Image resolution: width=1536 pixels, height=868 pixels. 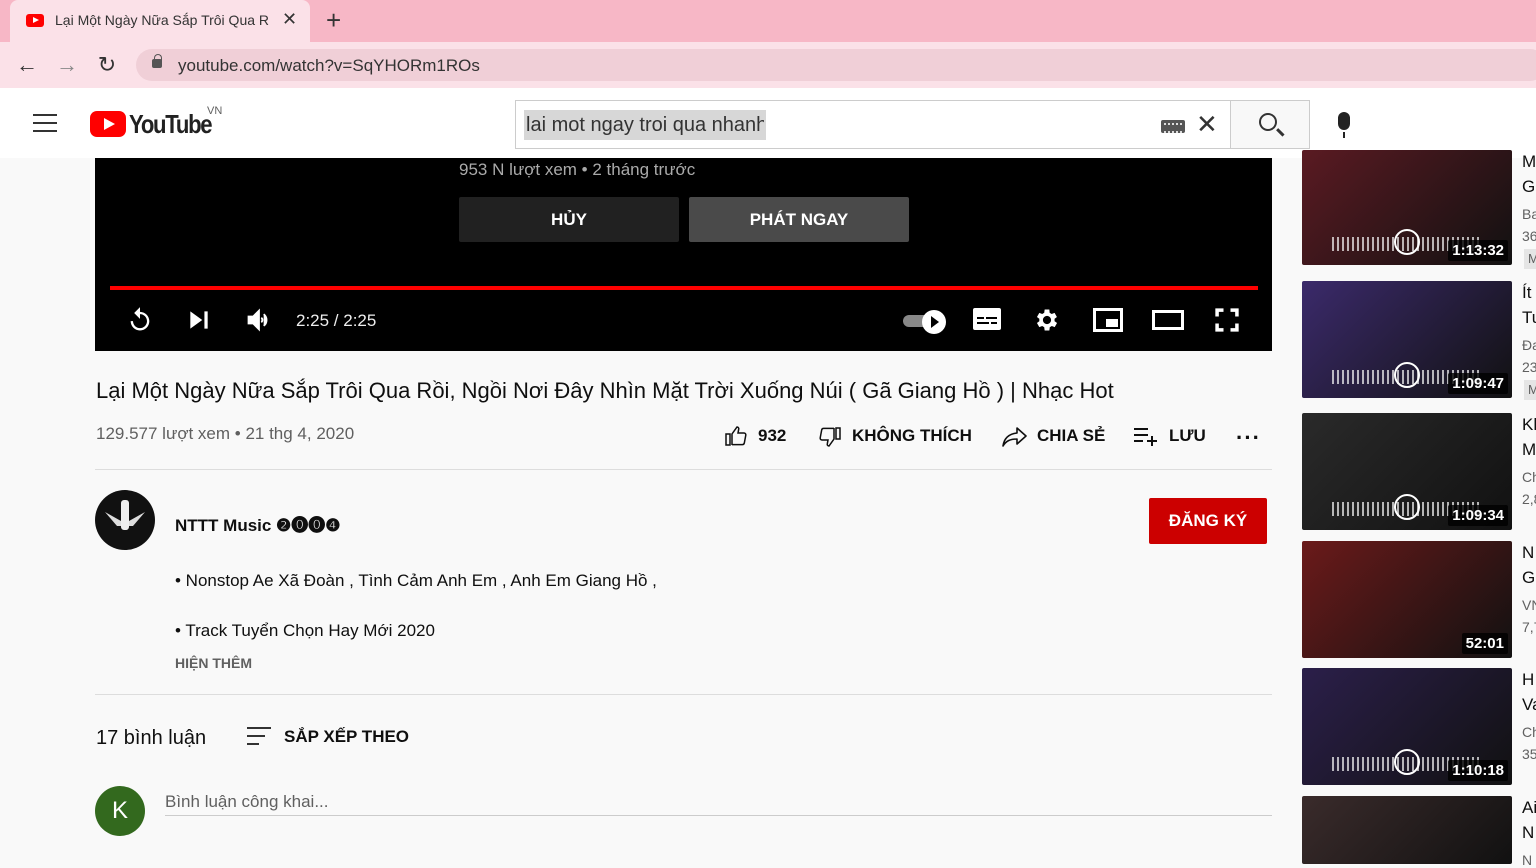 I want to click on recommended-video-thumbnail: 1:09:34, so click(x=1407, y=471).